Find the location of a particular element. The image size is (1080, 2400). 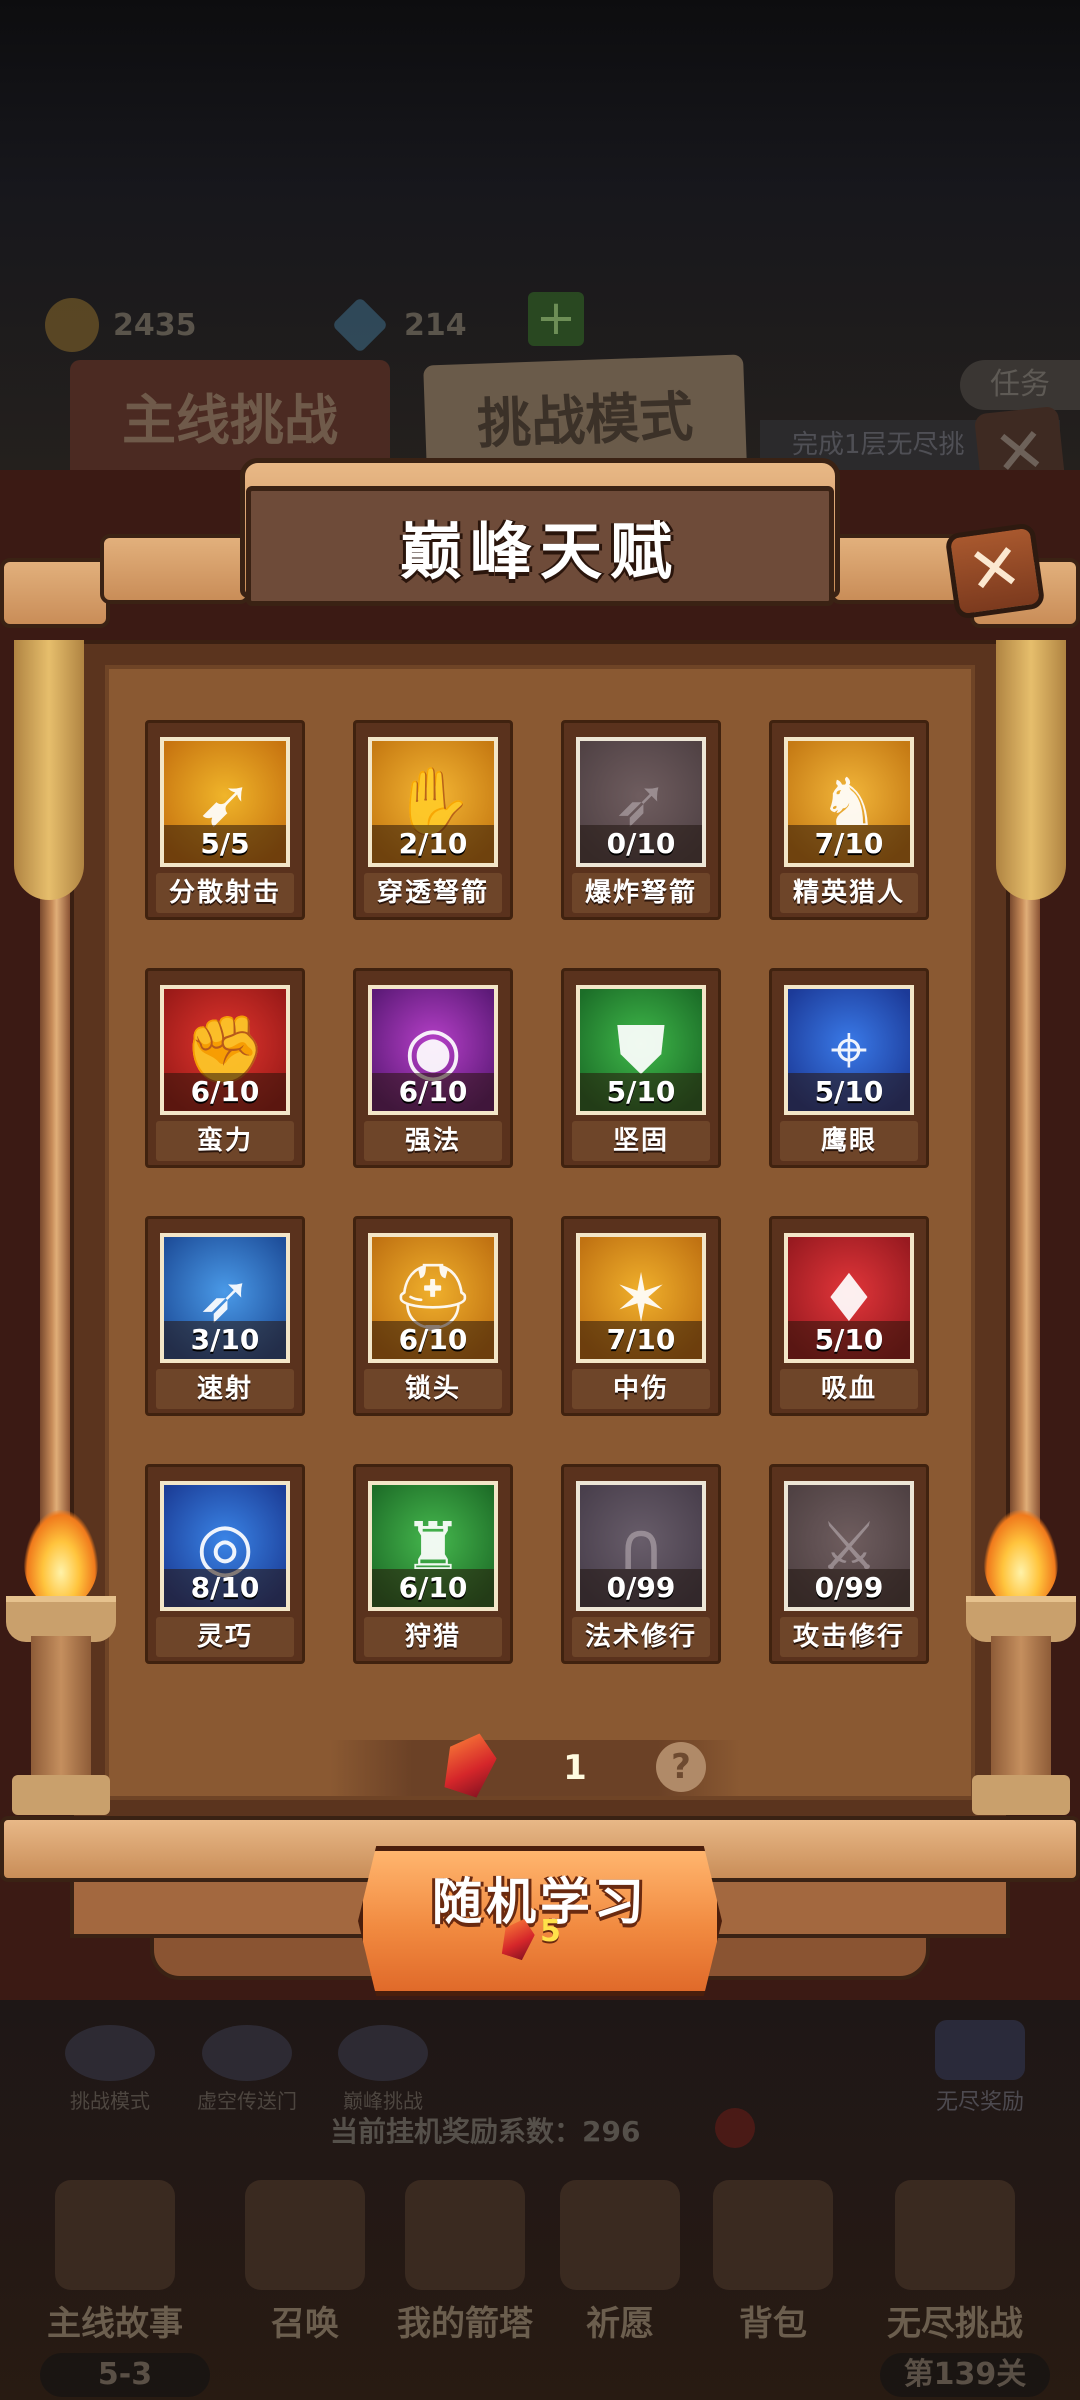

nav-label: 背包 is located at coordinates (773, 2324).